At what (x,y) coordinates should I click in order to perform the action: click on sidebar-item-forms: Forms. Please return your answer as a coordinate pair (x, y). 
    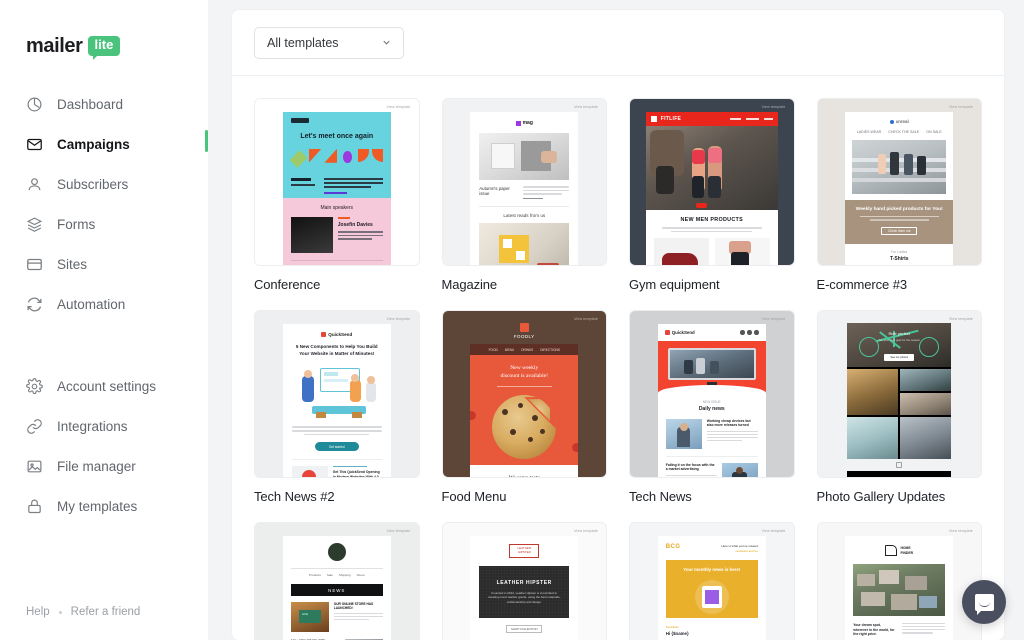
    Looking at the image, I should click on (104, 224).